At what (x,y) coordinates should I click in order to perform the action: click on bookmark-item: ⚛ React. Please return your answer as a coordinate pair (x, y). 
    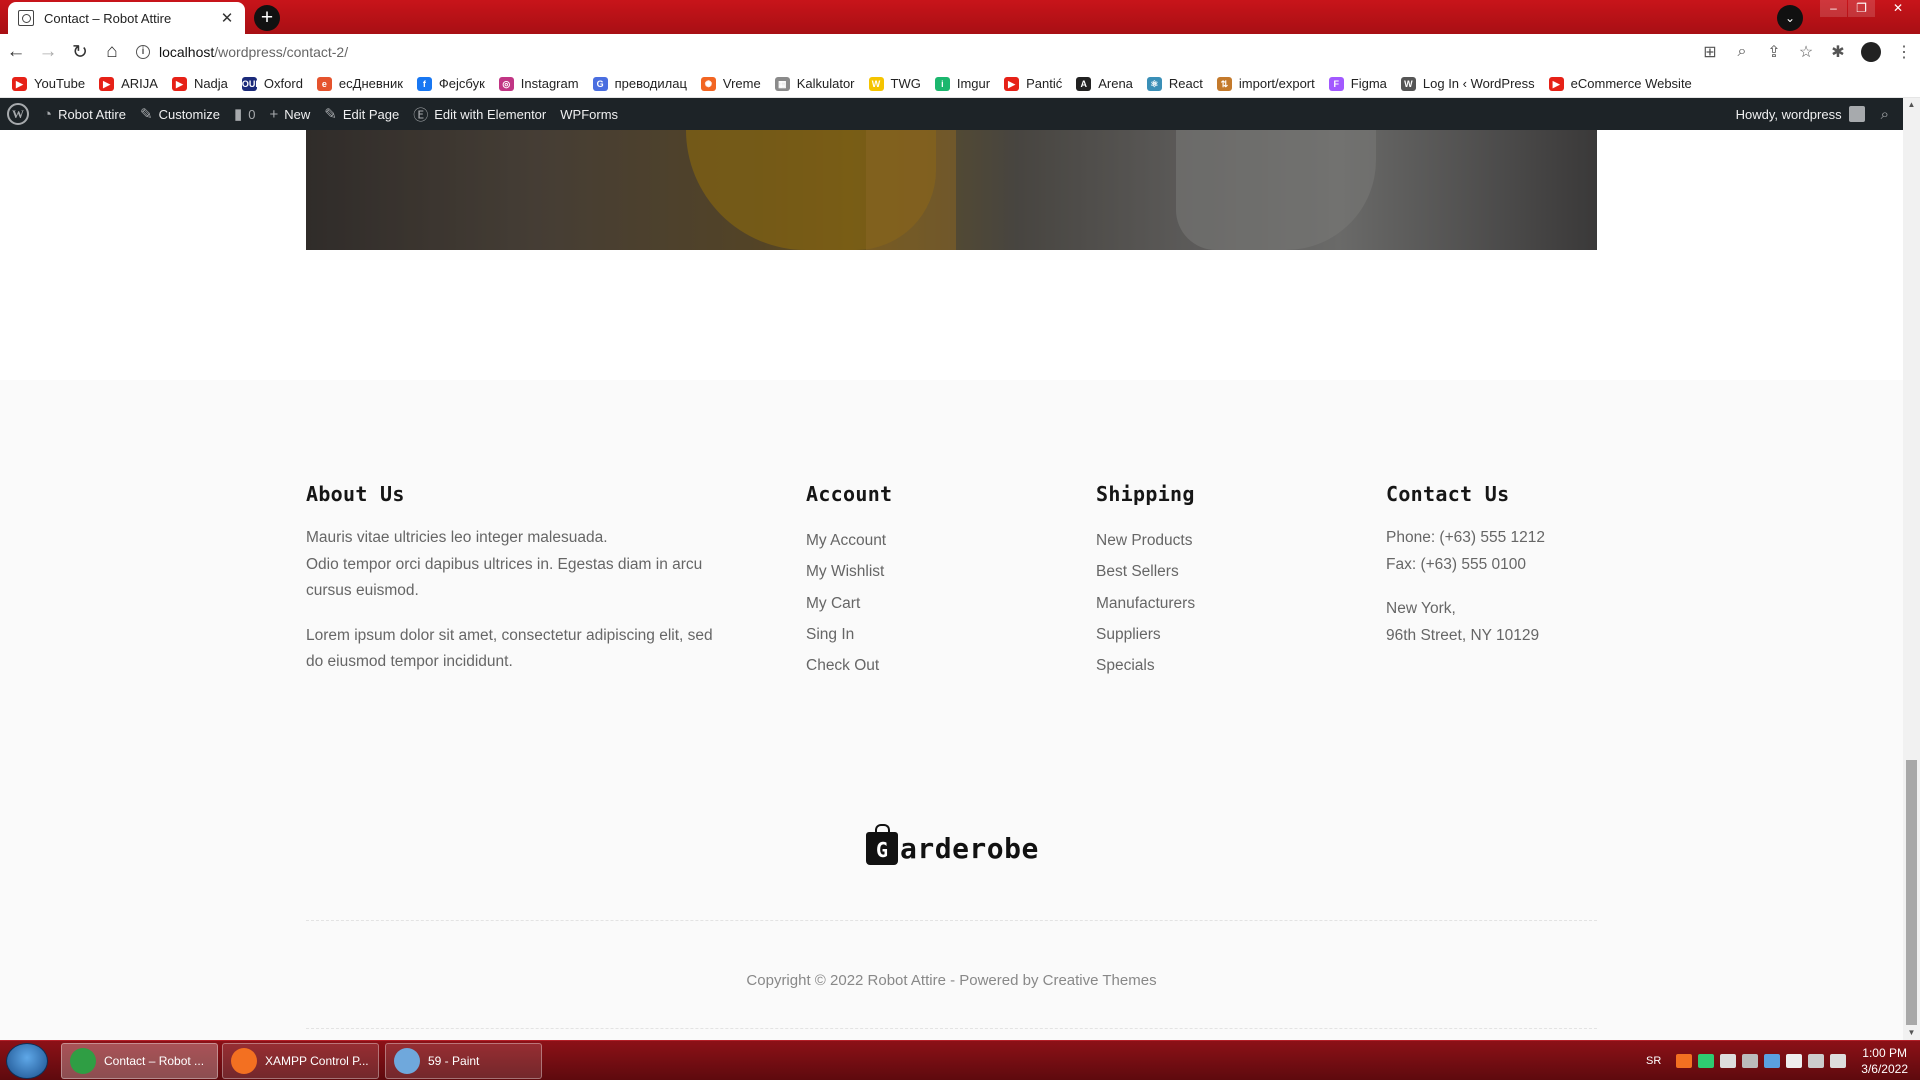
    Looking at the image, I should click on (1174, 83).